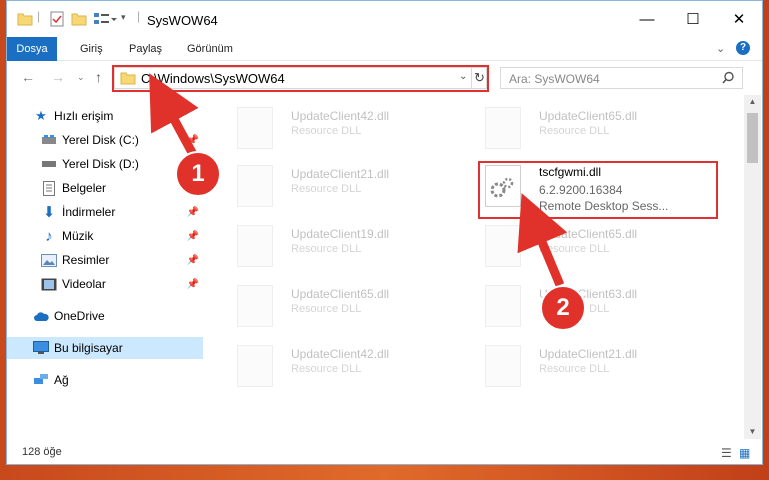 This screenshot has height=480, width=769. What do you see at coordinates (563, 308) in the screenshot?
I see `step-2-badge: 2` at bounding box center [563, 308].